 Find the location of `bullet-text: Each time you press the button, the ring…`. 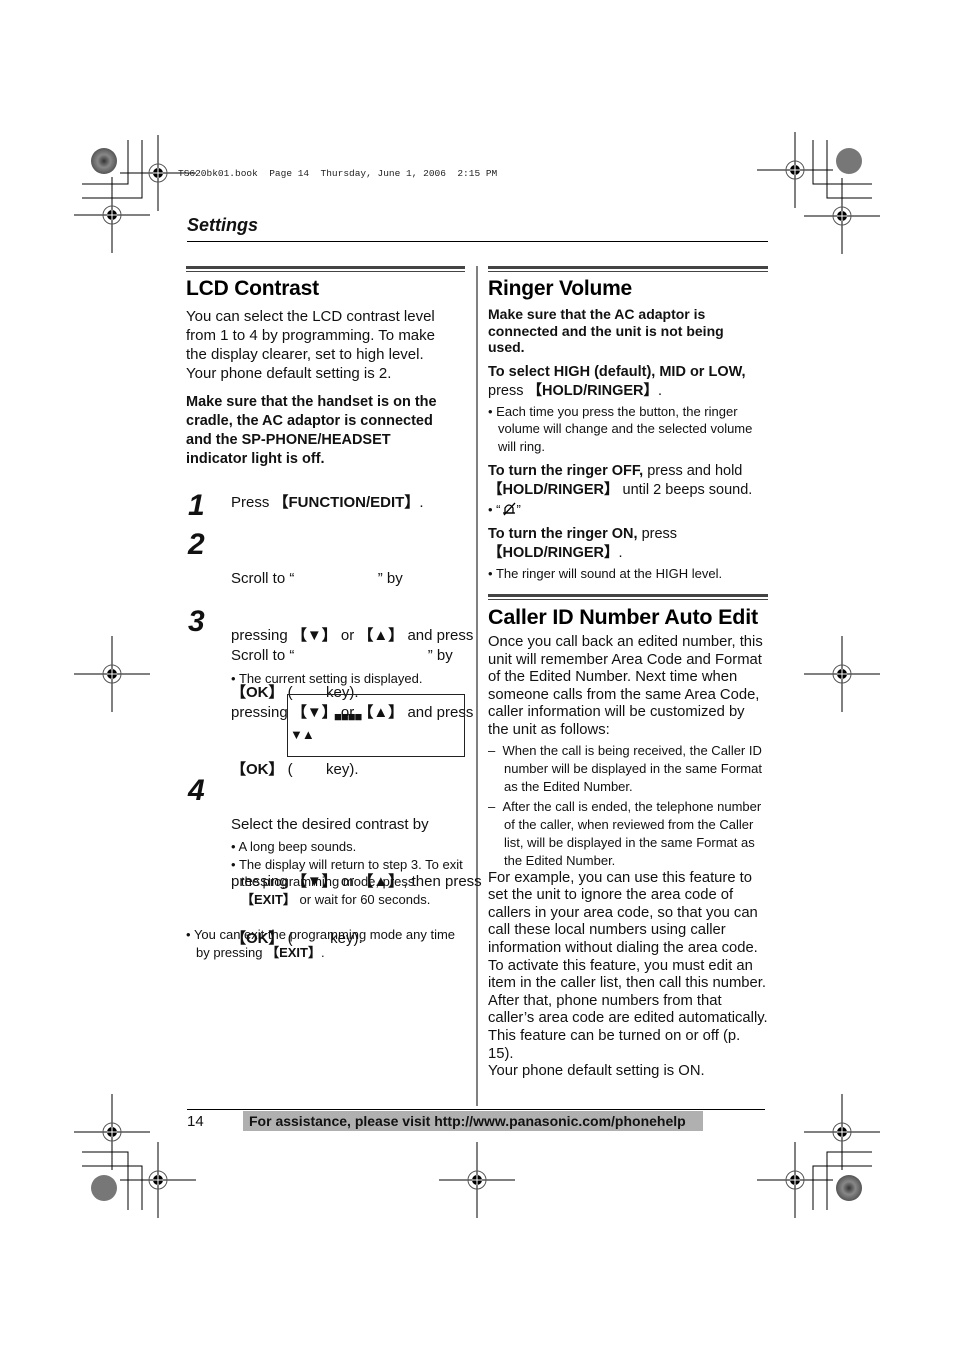

bullet-text: Each time you press the button, the ring… is located at coordinates (624, 428).